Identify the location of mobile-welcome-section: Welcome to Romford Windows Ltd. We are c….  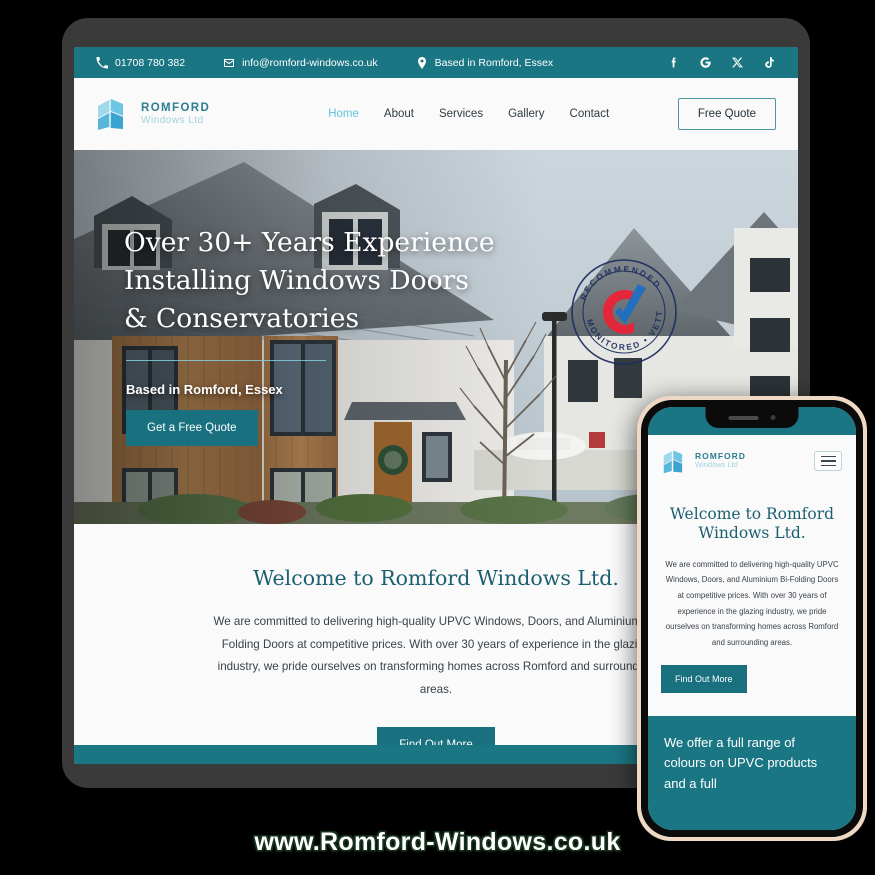
(752, 569).